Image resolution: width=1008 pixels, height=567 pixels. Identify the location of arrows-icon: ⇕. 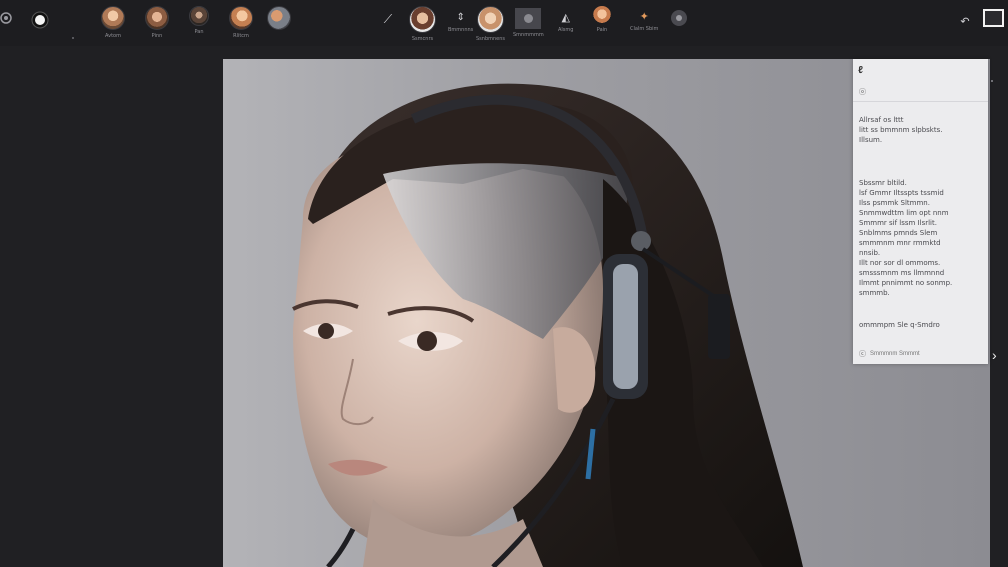
(460, 17).